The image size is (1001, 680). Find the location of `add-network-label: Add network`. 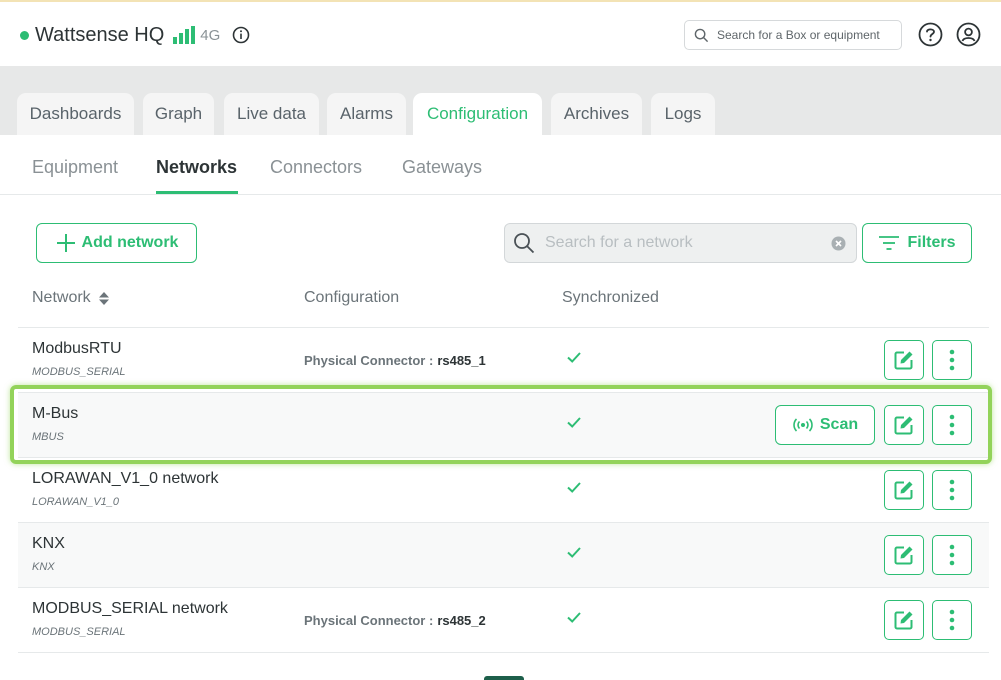

add-network-label: Add network is located at coordinates (130, 242).